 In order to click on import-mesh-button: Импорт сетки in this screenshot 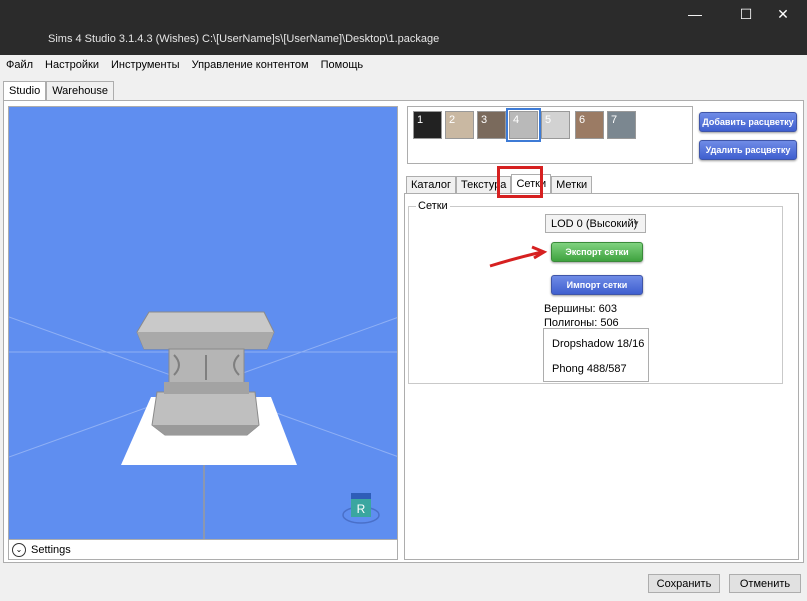, I will do `click(597, 285)`.